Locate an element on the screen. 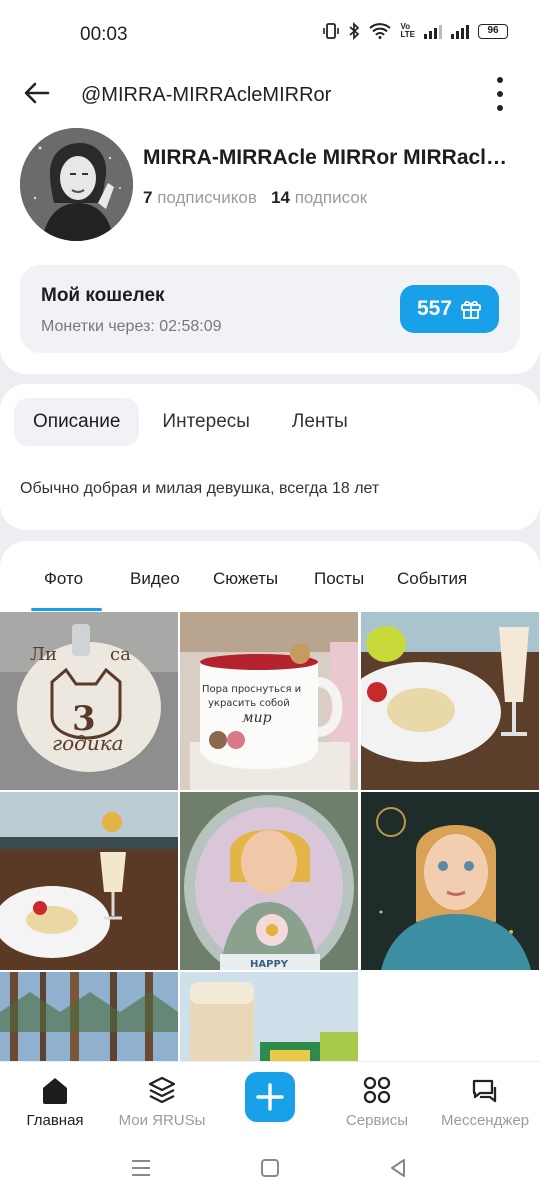 The height and width of the screenshot is (1200, 540). profile-handle: @MIRRA-MIRRAcleMIRRor is located at coordinates (206, 95).